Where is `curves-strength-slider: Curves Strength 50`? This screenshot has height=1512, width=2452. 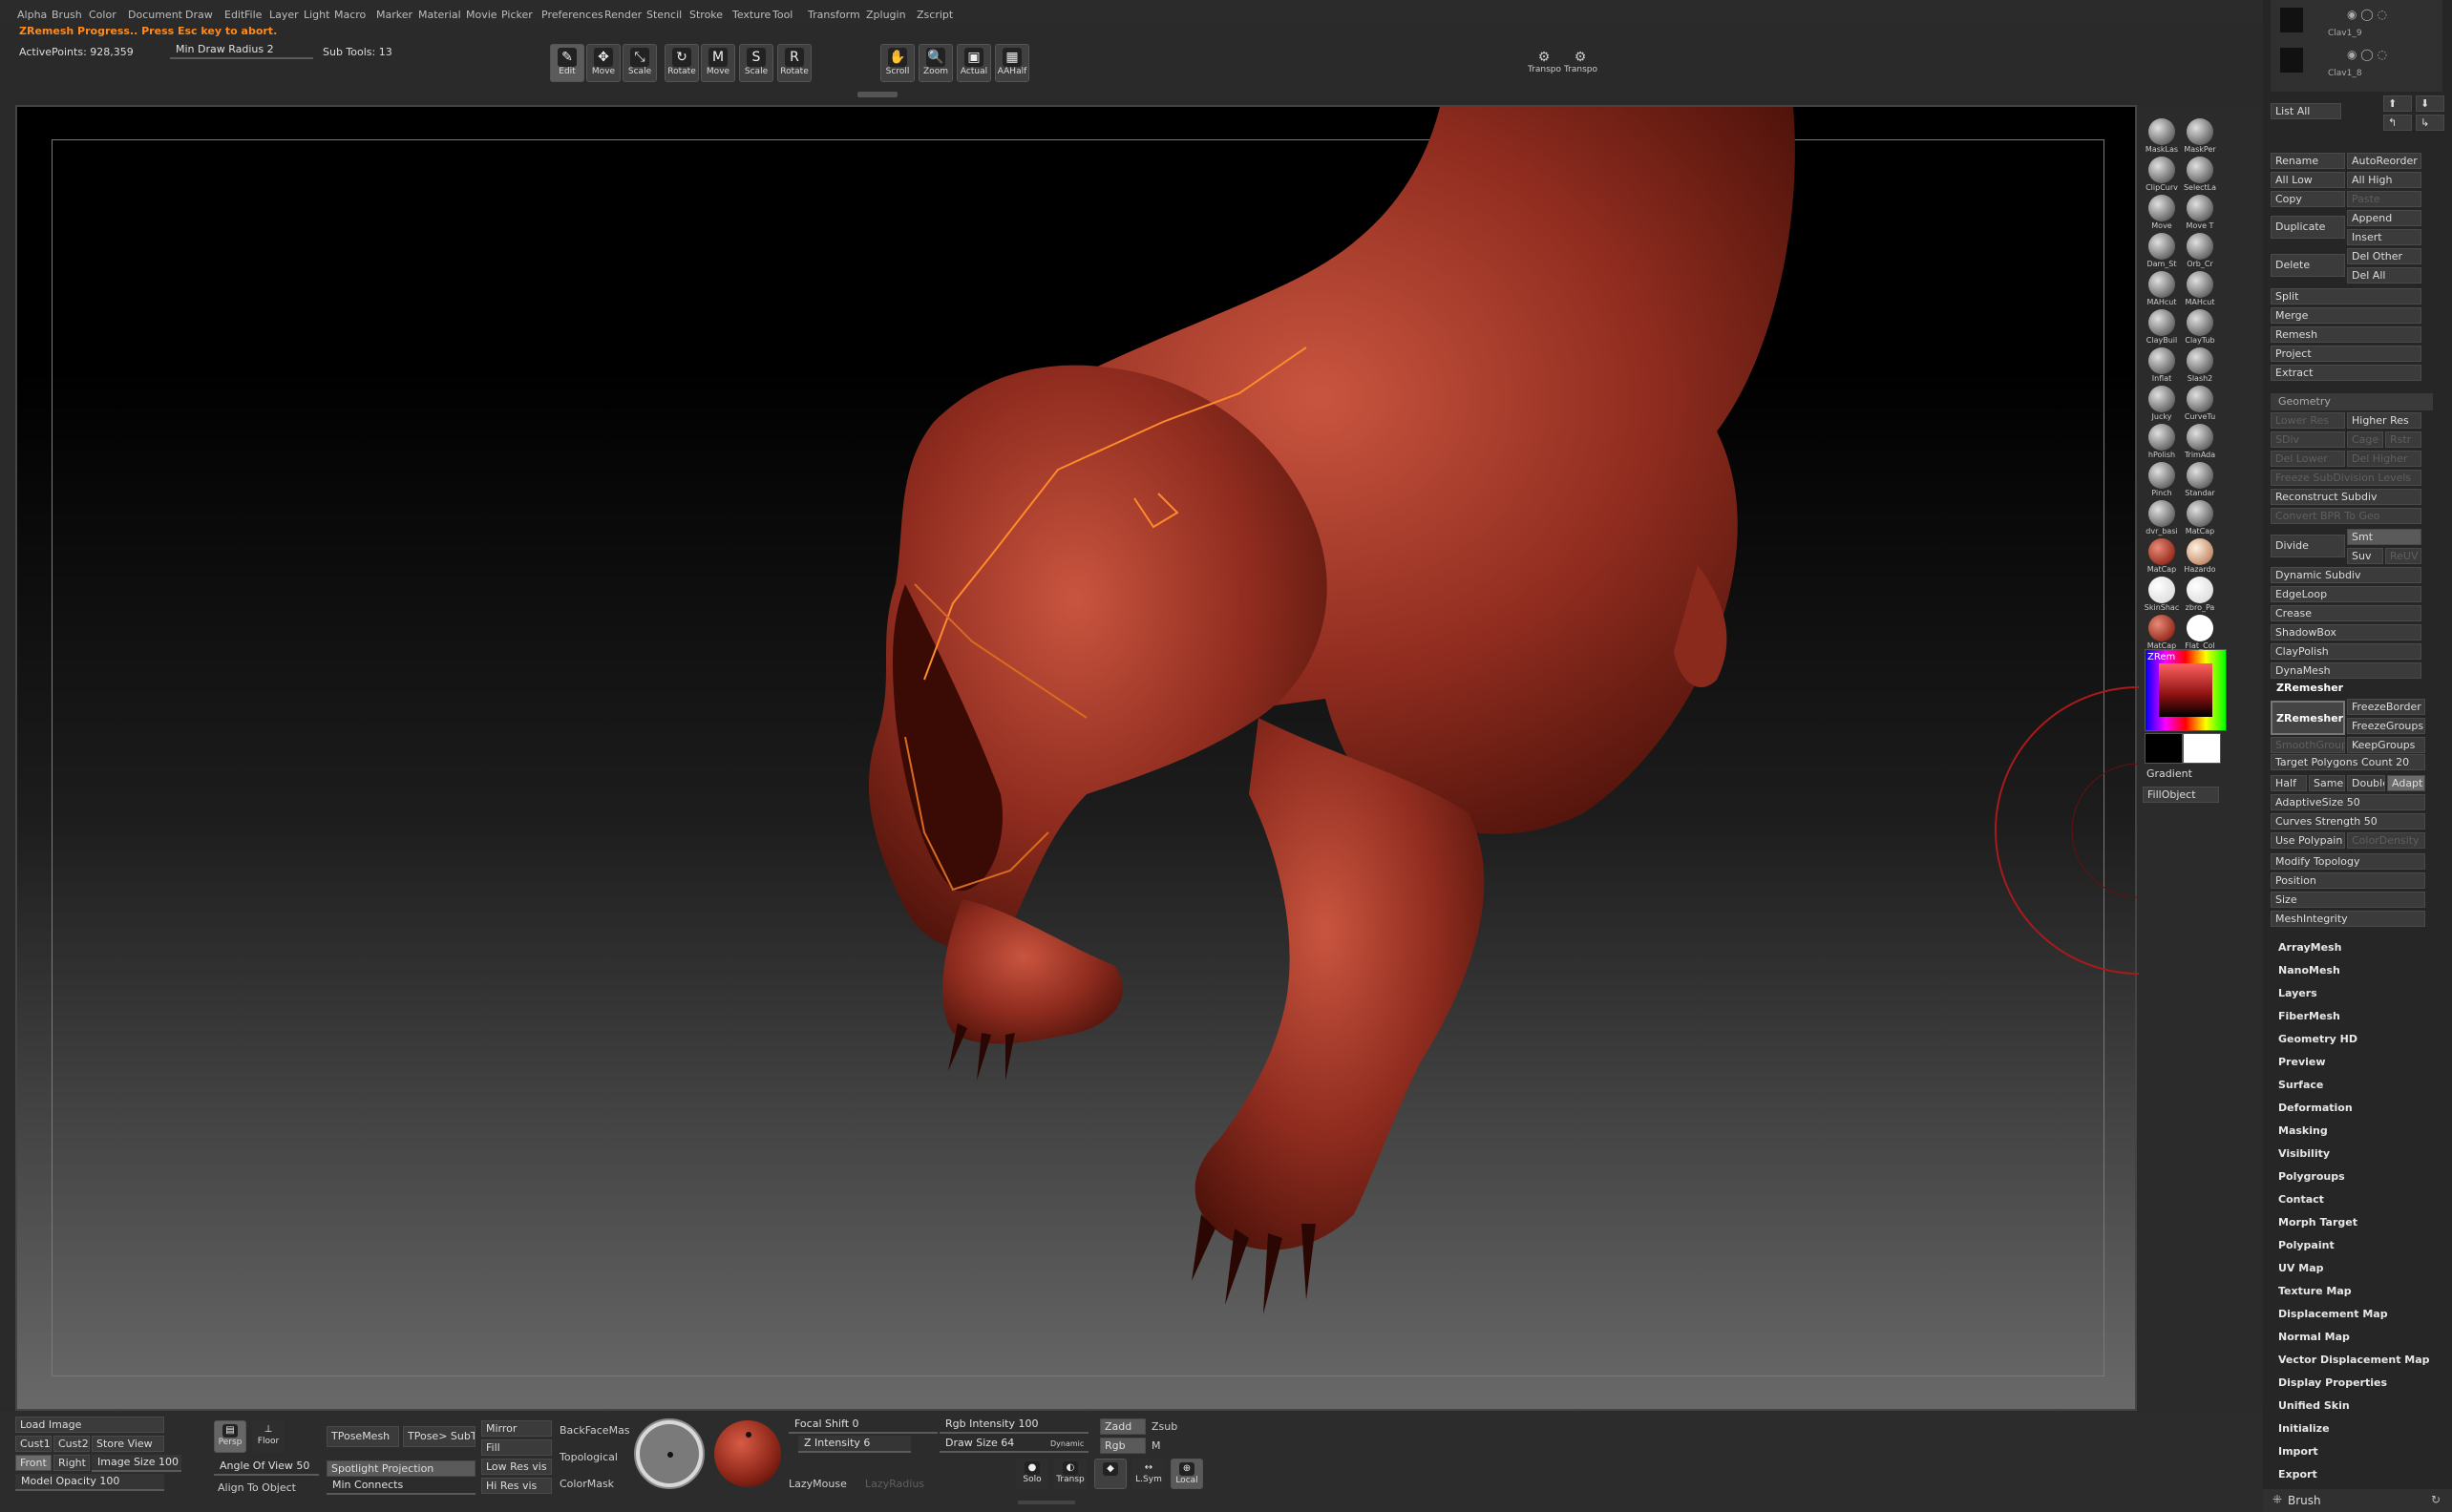
curves-strength-slider: Curves Strength 50 is located at coordinates (2348, 822).